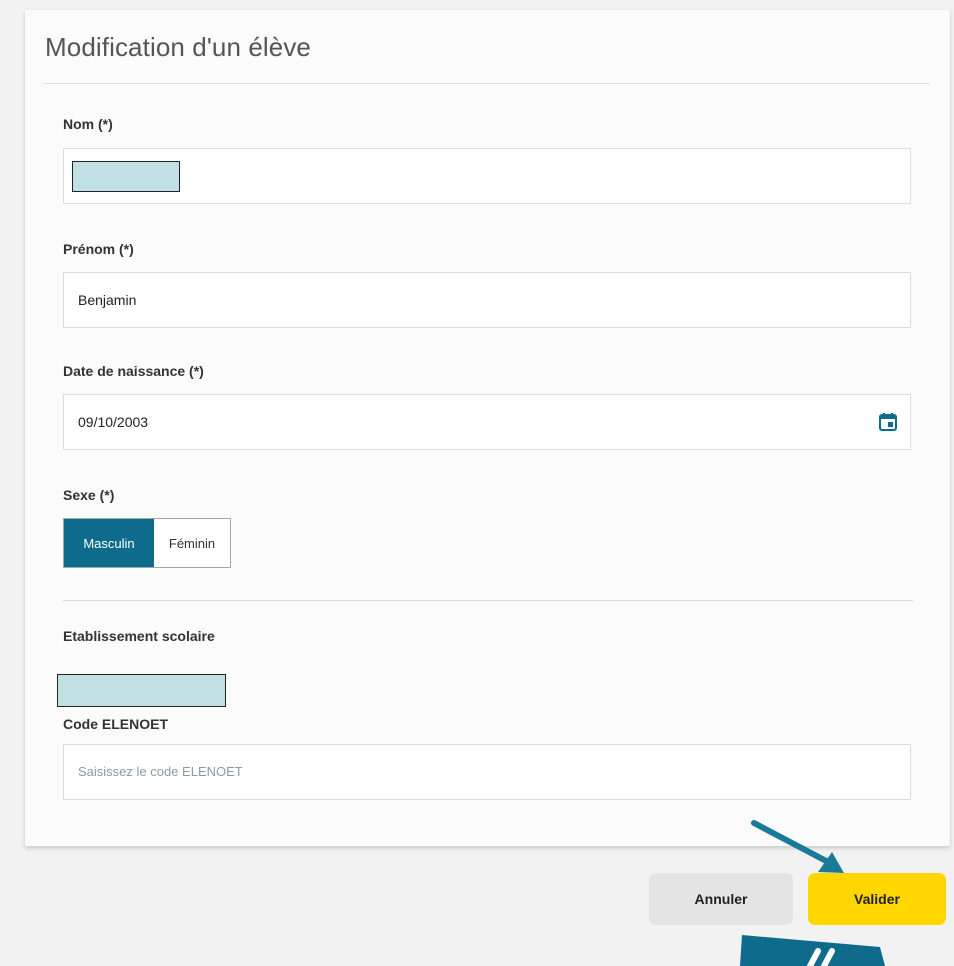 The image size is (954, 966). What do you see at coordinates (487, 300) in the screenshot?
I see `prenom-input: Benjamin` at bounding box center [487, 300].